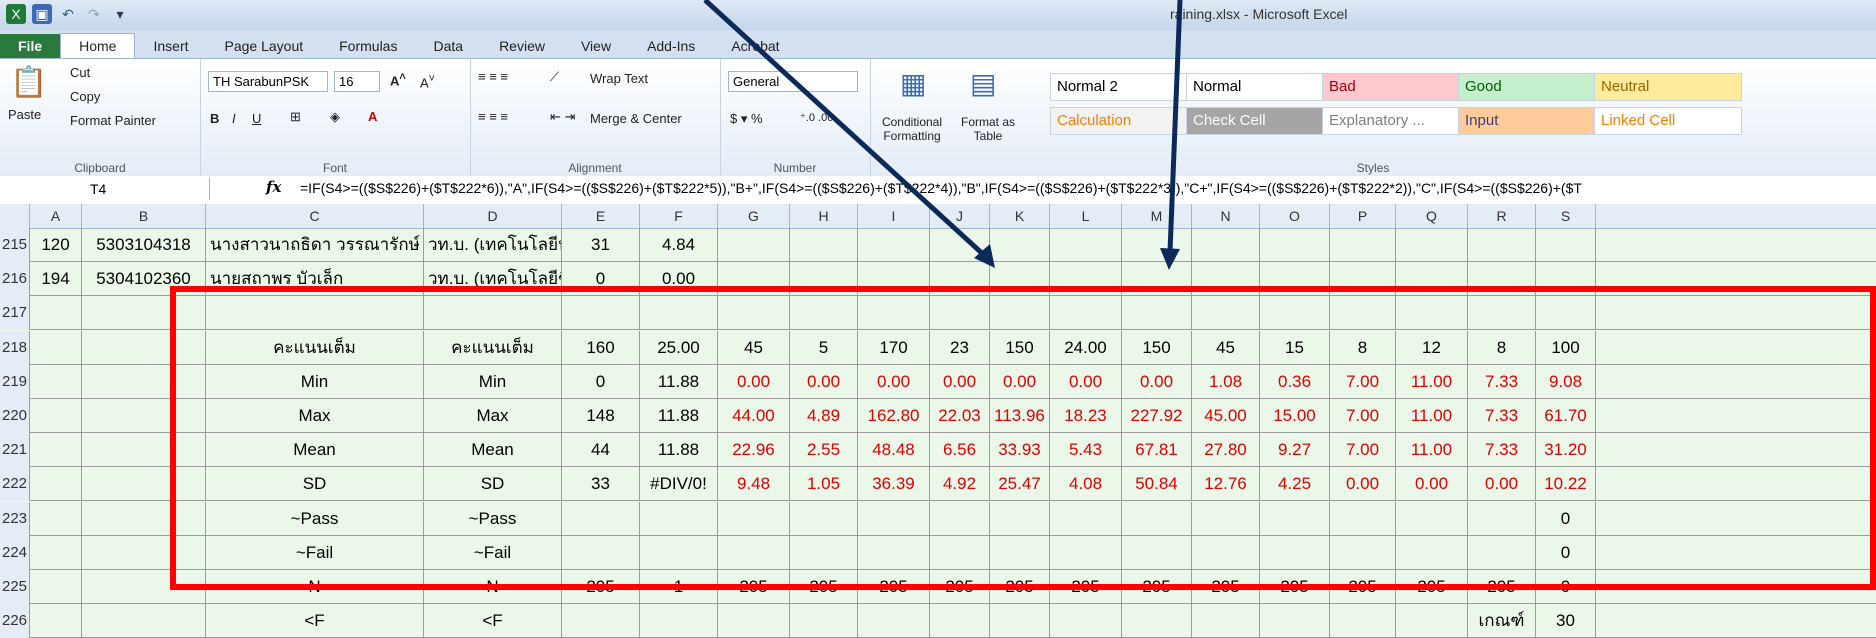 This screenshot has width=1876, height=638. Describe the element at coordinates (1086, 587) in the screenshot. I see `cell-l225: 205` at that location.